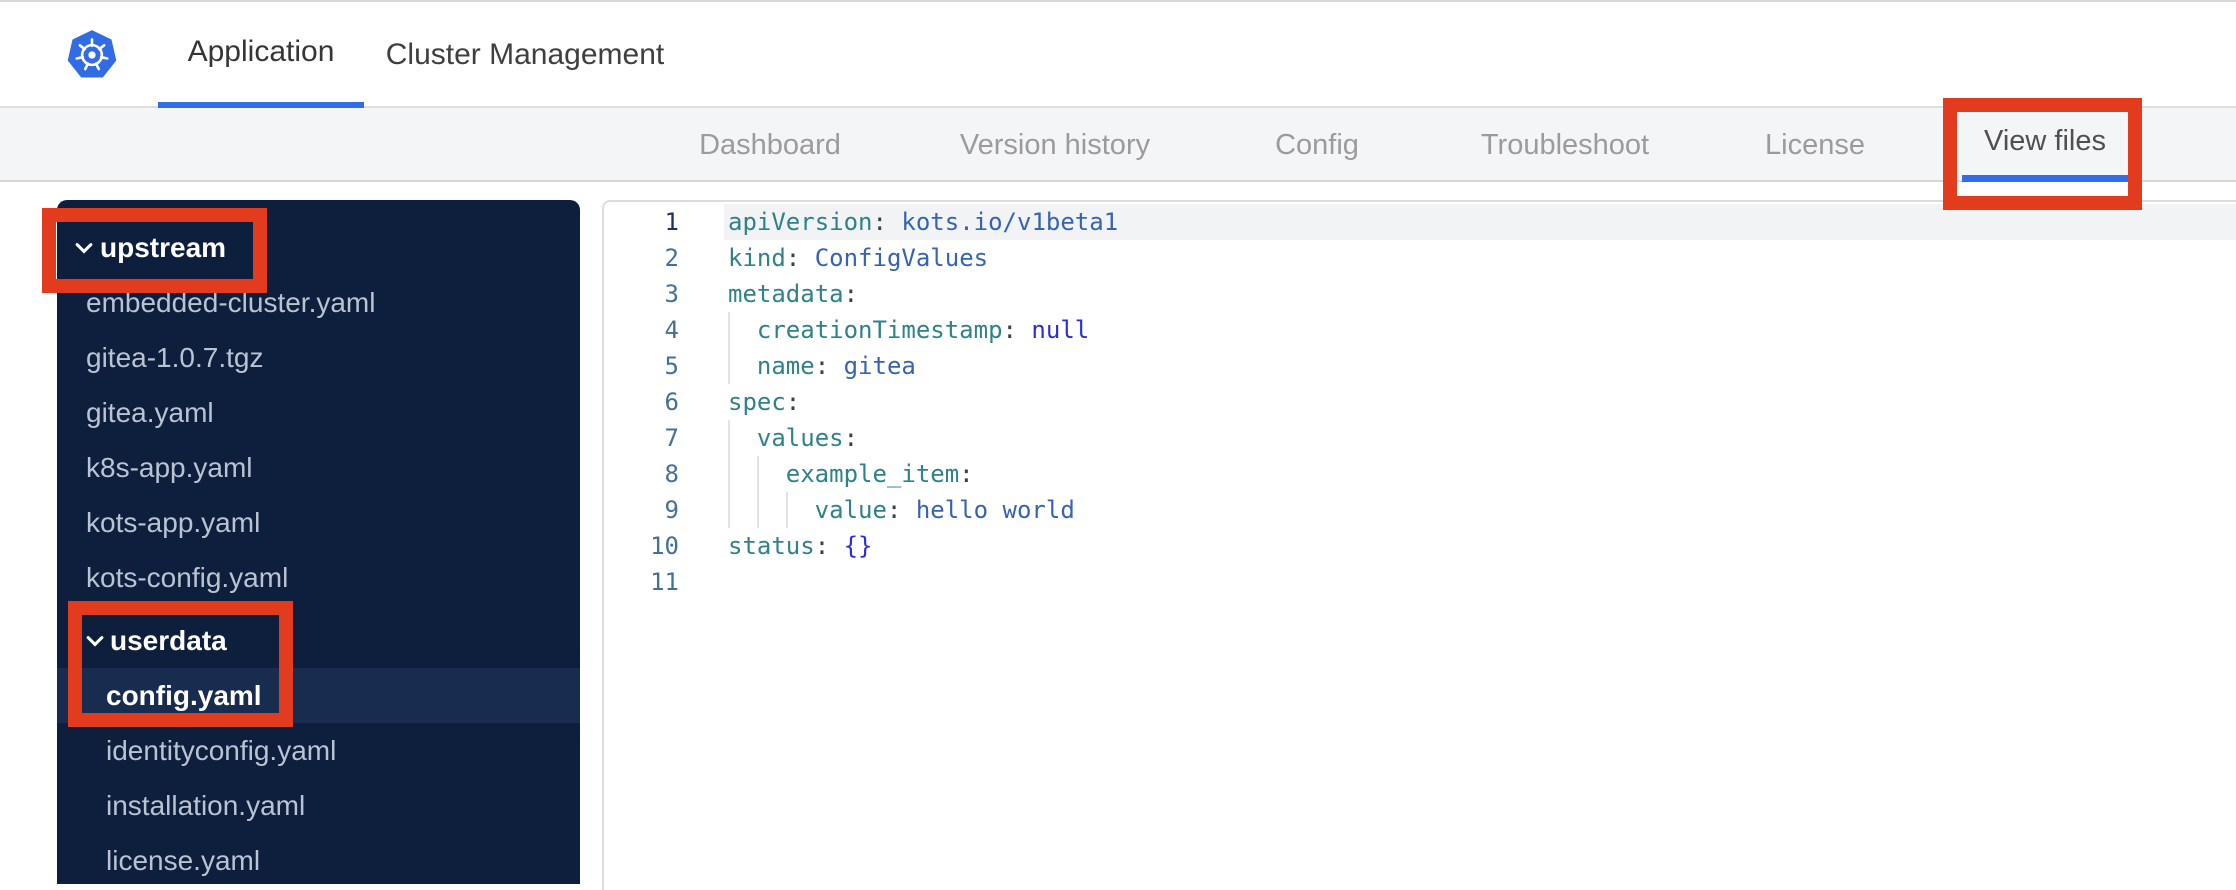 The width and height of the screenshot is (2236, 890). I want to click on code-line-10: 10 status: {}, so click(1420, 546).